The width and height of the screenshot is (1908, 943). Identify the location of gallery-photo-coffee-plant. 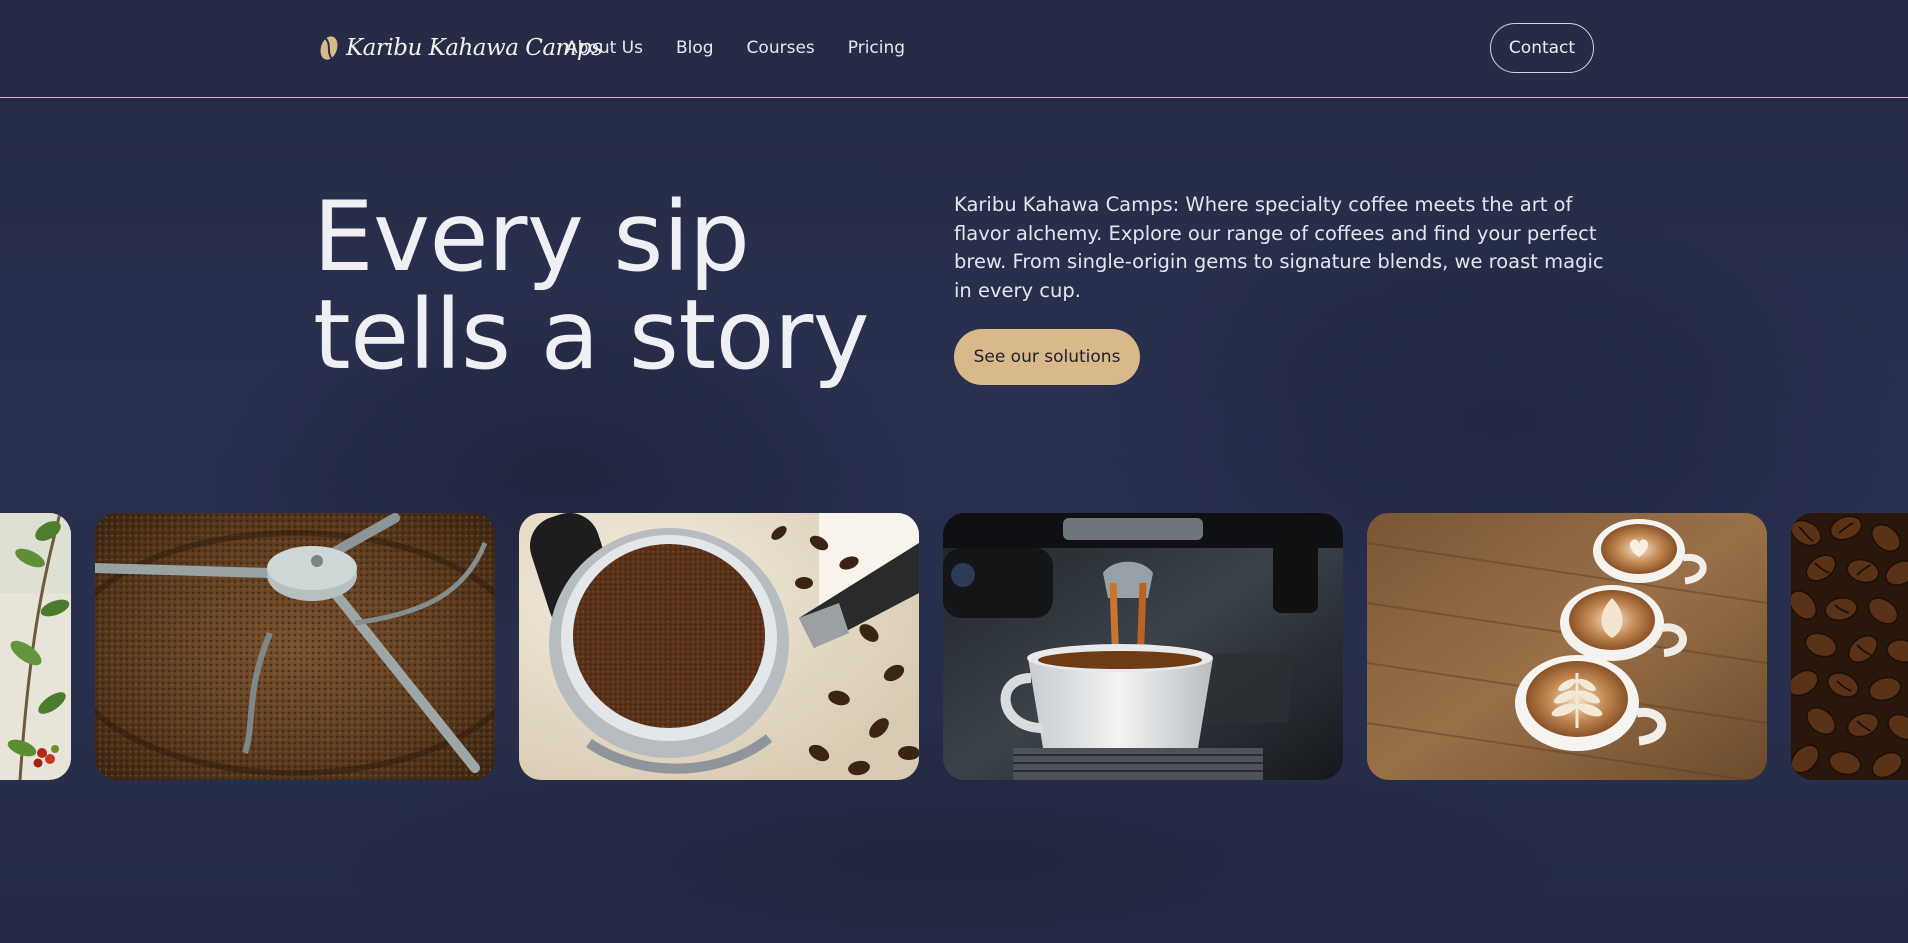
(35, 646).